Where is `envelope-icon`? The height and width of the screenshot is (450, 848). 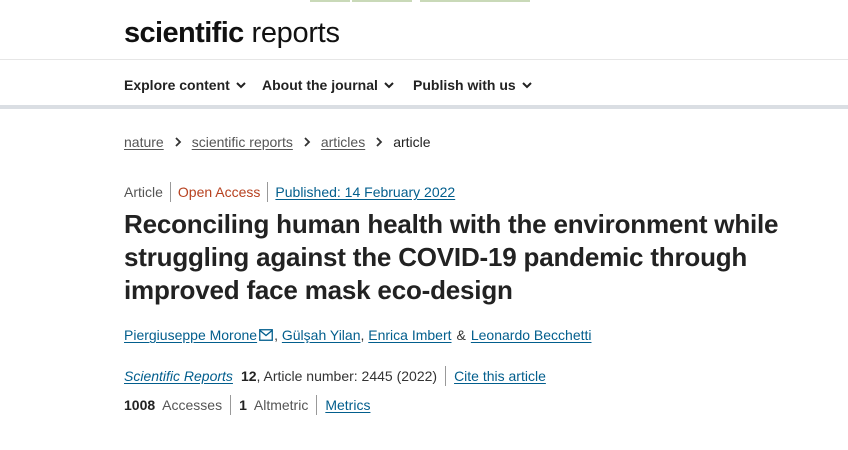
envelope-icon is located at coordinates (266, 335).